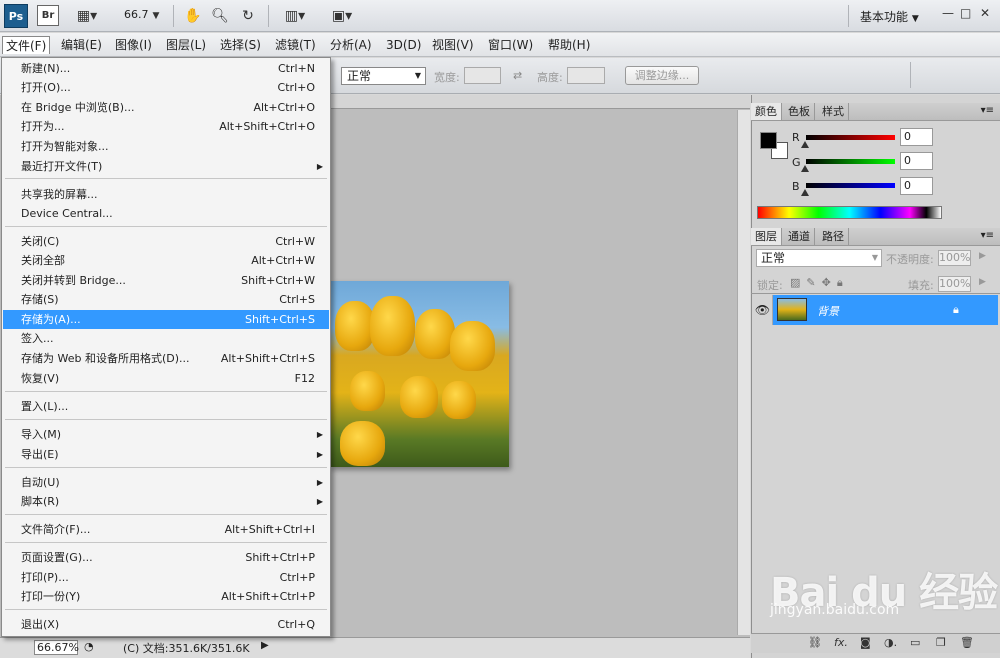 The width and height of the screenshot is (1000, 658). I want to click on file-menu-item: 打印一份(Y) Alt+Shift+Ctrl+P, so click(166, 596).